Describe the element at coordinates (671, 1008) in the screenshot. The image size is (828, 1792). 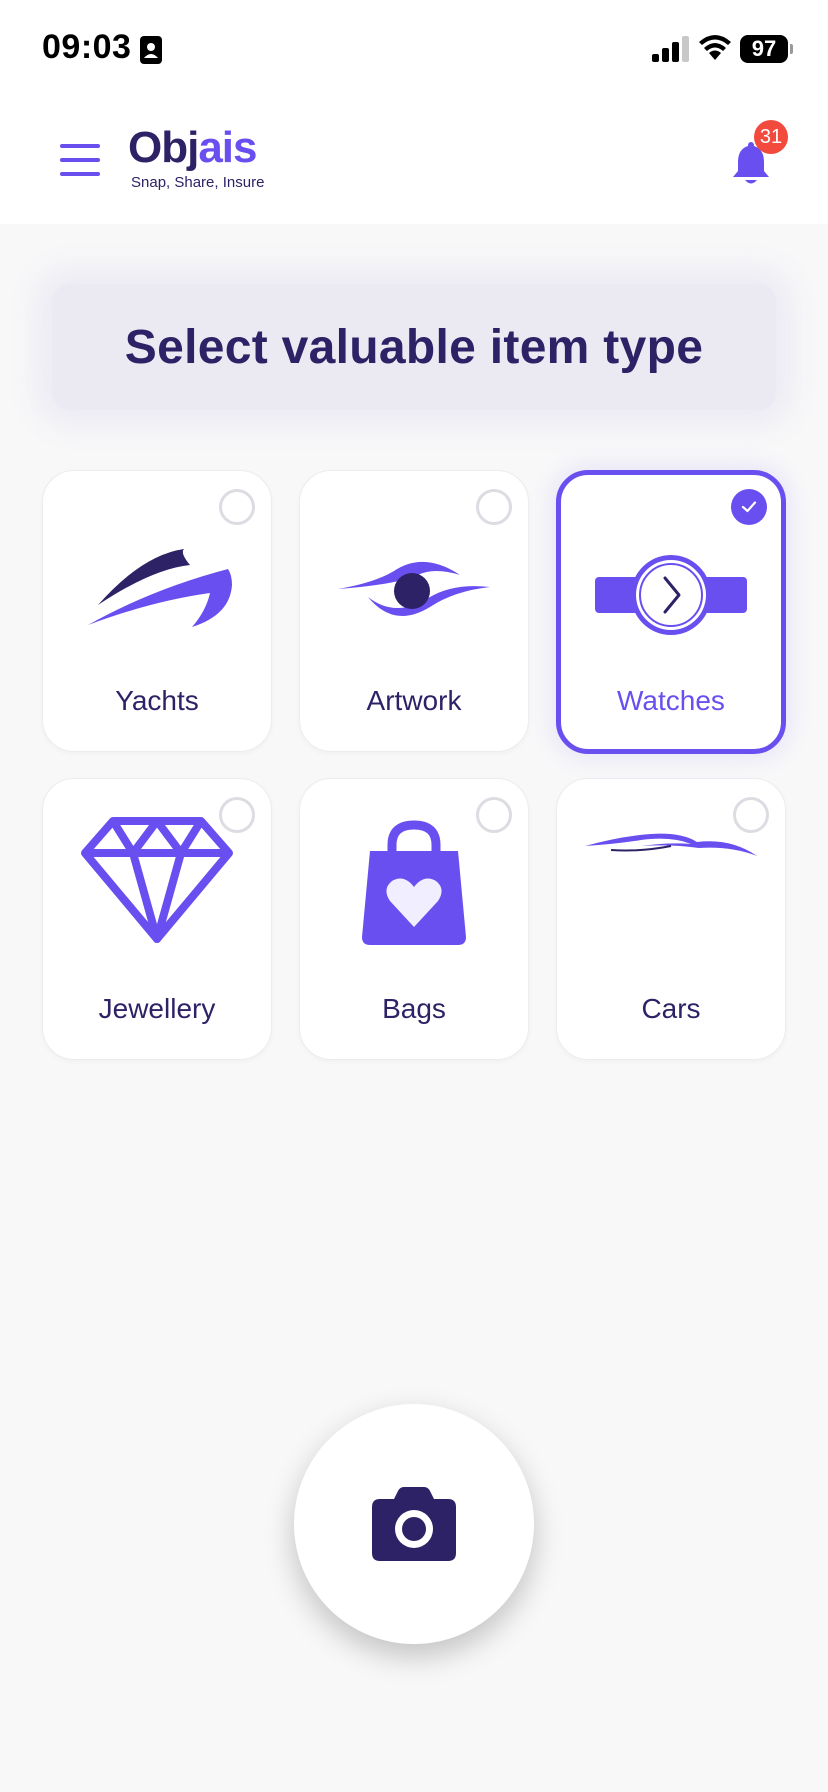
I see `category-label: Cars` at that location.